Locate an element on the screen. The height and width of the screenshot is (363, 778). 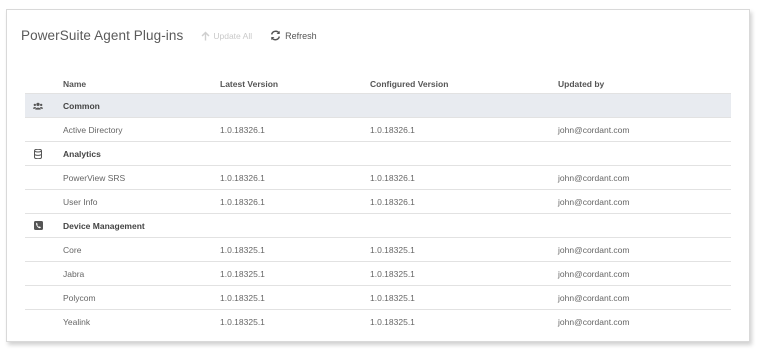
refresh-button: Refresh is located at coordinates (293, 35).